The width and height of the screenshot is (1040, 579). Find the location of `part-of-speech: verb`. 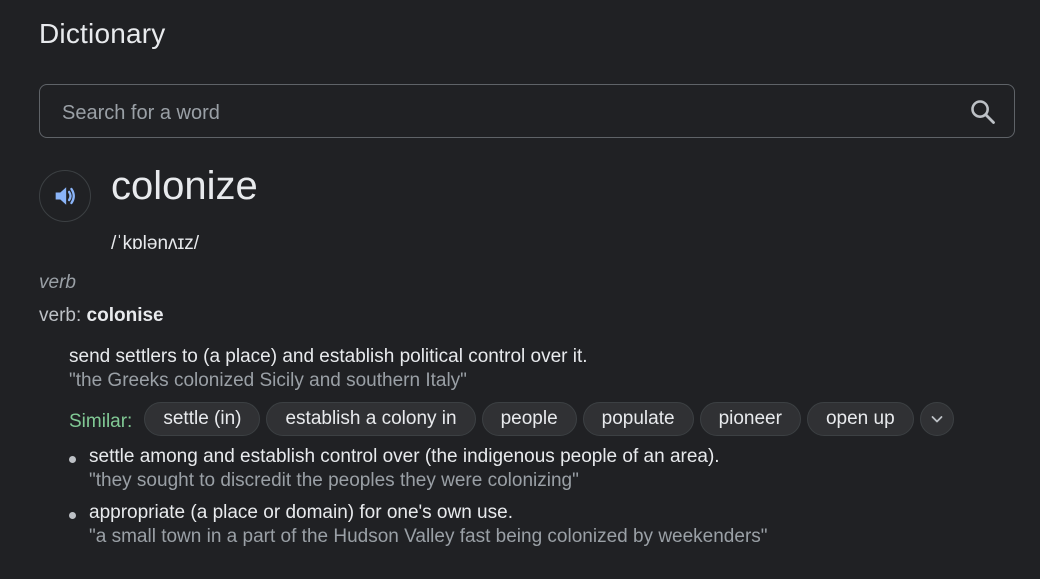

part-of-speech: verb is located at coordinates (57, 282).